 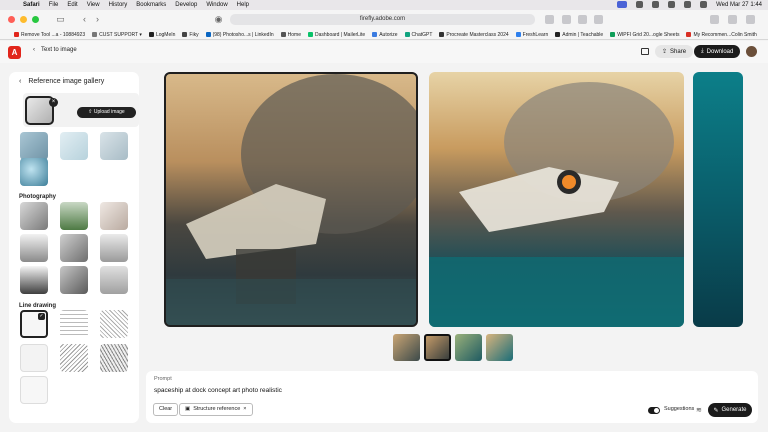 I want to click on menu-bookmarks: Bookmarks, so click(x=151, y=5).